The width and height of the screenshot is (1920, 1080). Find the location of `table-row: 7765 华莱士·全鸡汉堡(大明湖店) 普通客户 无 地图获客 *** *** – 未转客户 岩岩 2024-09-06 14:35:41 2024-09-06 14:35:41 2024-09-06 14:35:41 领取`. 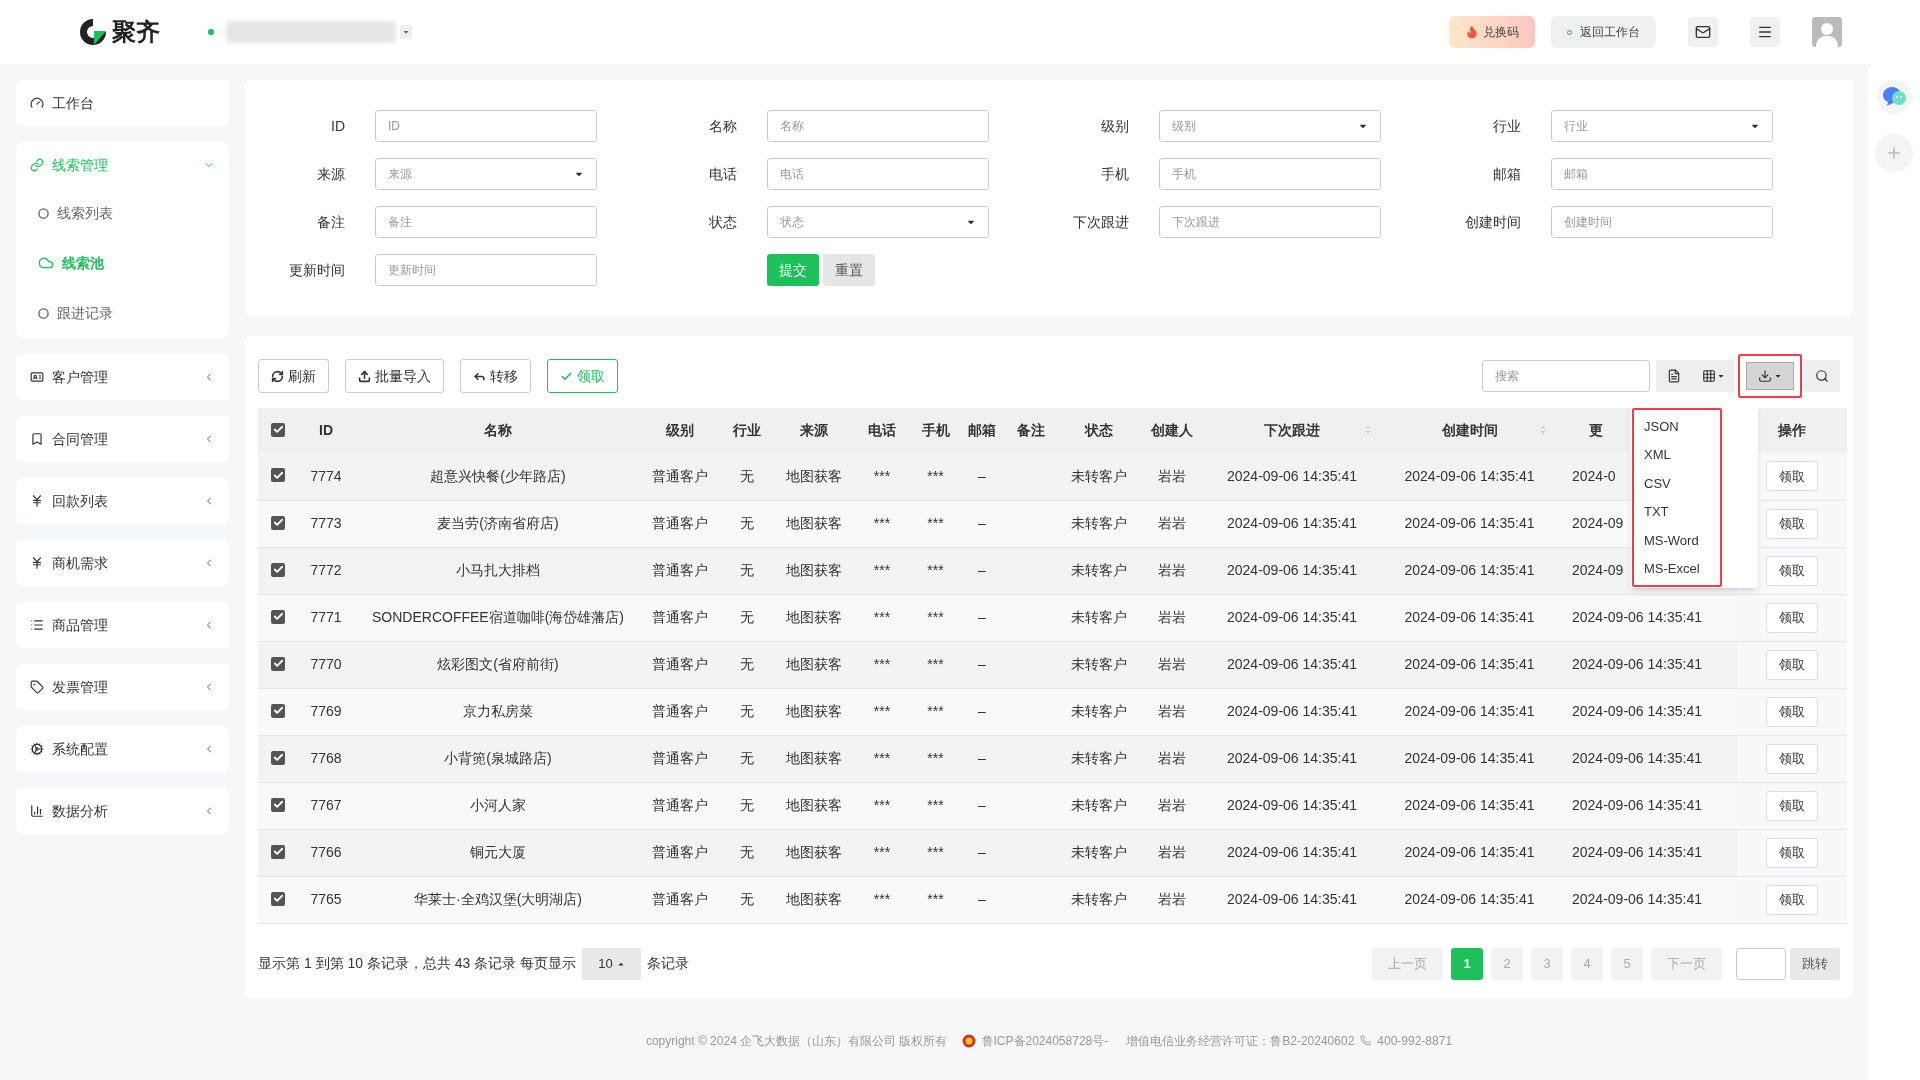

table-row: 7765 华莱士·全鸡汉堡(大明湖店) 普通客户 无 地图获客 *** *** – 未转客户 岩岩 2024-09-06 14:35:41 2024-09-06 14:35:41 2024-09-06 14:35:41 领取 is located at coordinates (1052, 899).